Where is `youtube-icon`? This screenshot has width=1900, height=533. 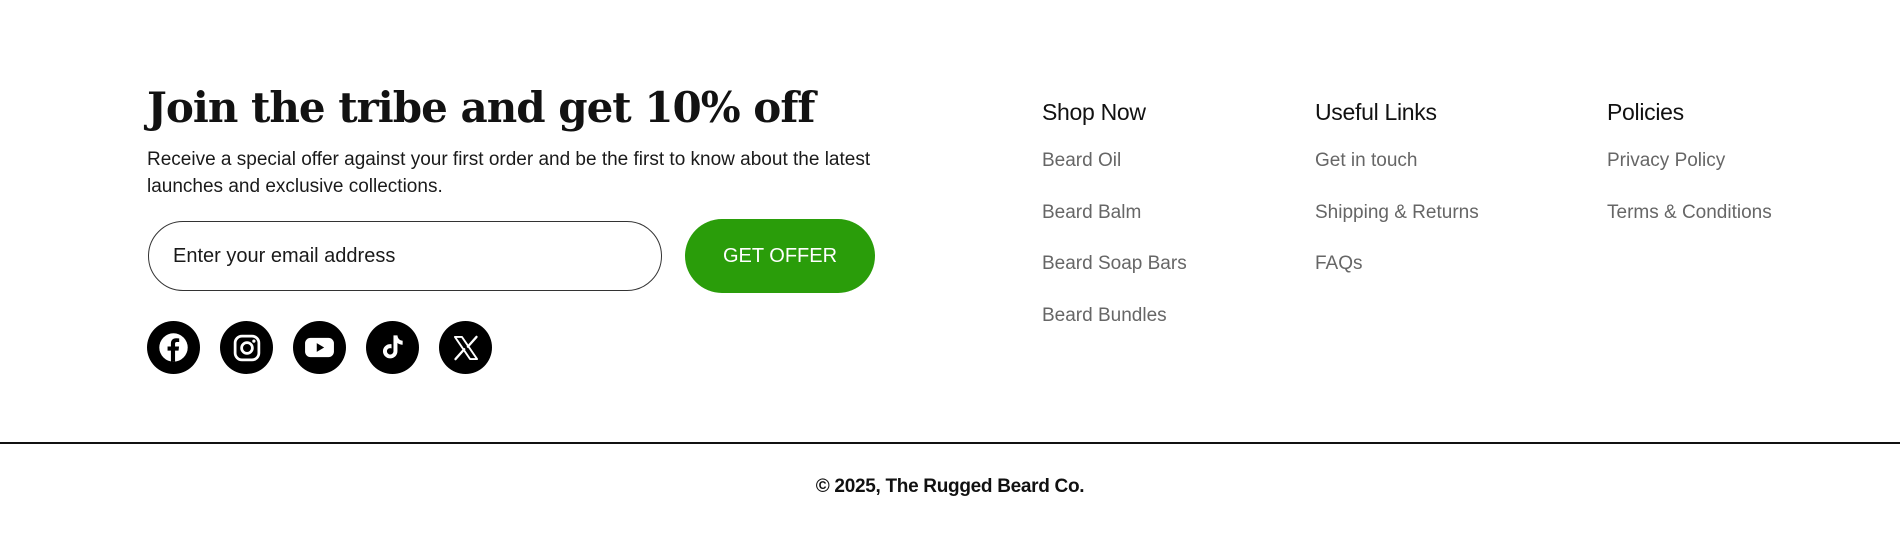 youtube-icon is located at coordinates (319, 347).